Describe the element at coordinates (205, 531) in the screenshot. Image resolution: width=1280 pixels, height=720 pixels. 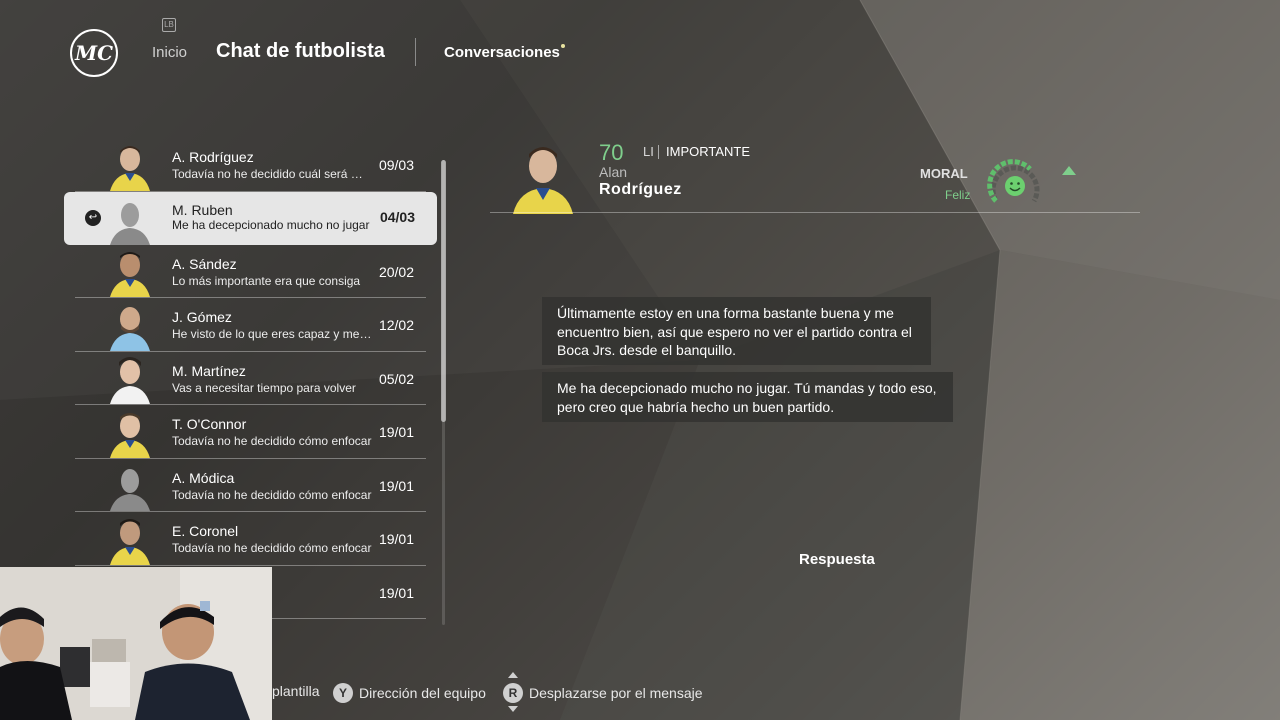
I see `contact-name: E. Coronel` at that location.